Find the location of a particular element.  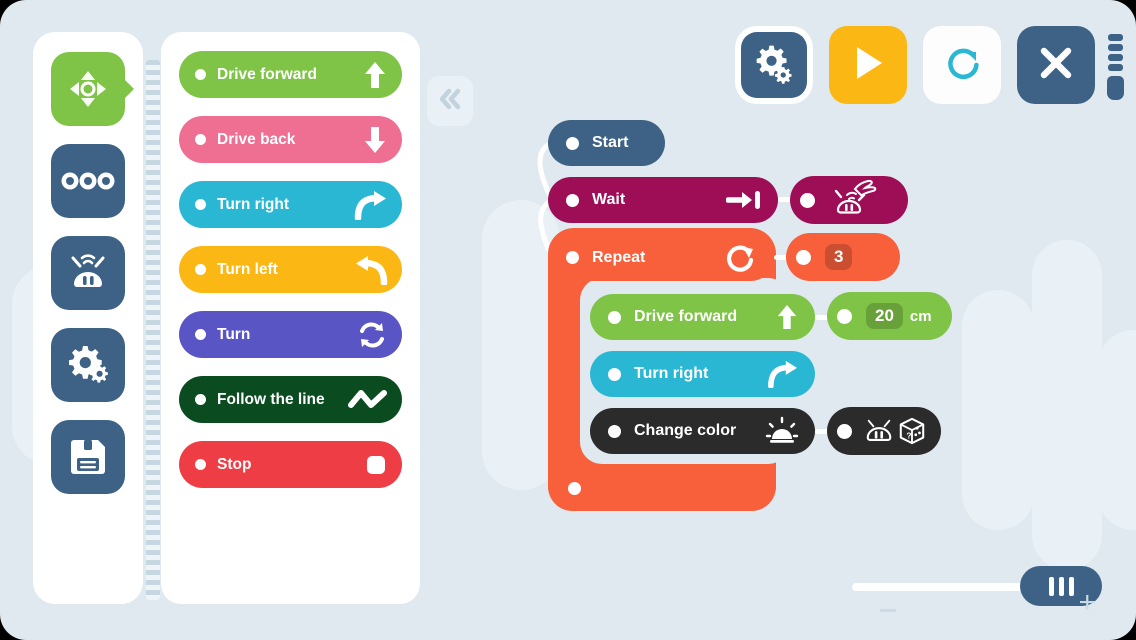

palette-block-label: Drive back is located at coordinates (256, 139).